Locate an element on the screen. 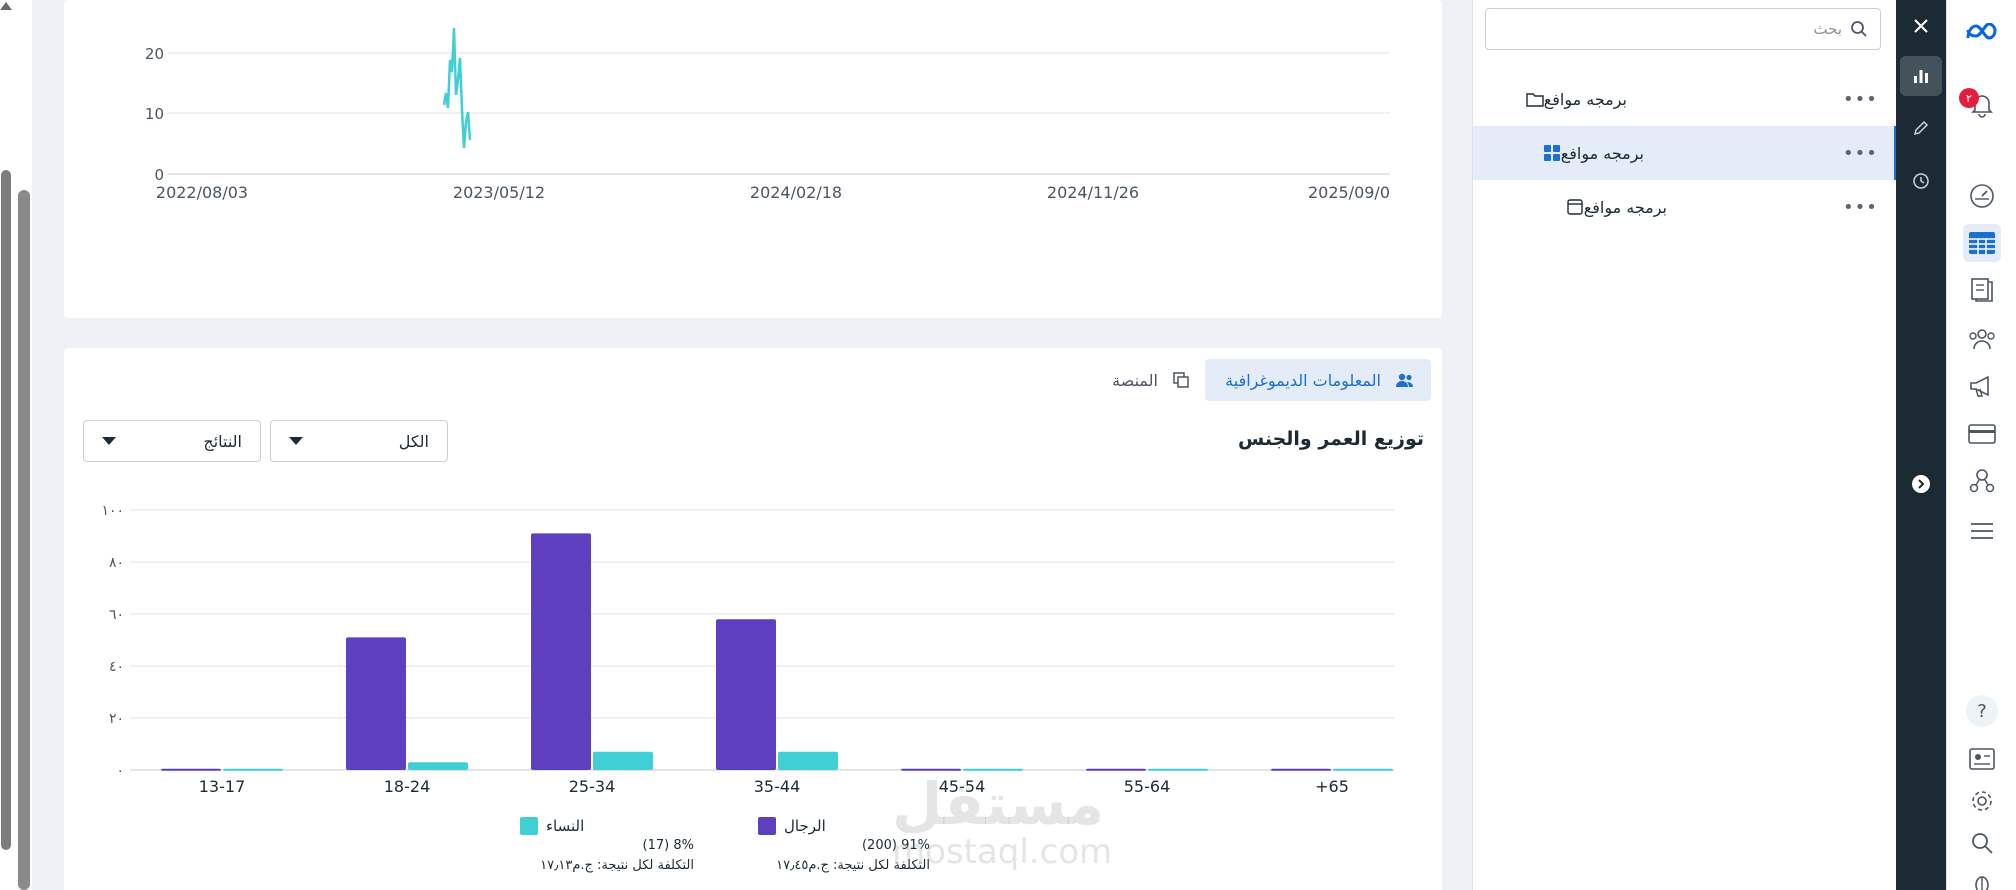 Image resolution: width=2016 pixels, height=890 pixels. charts-button is located at coordinates (1921, 76).